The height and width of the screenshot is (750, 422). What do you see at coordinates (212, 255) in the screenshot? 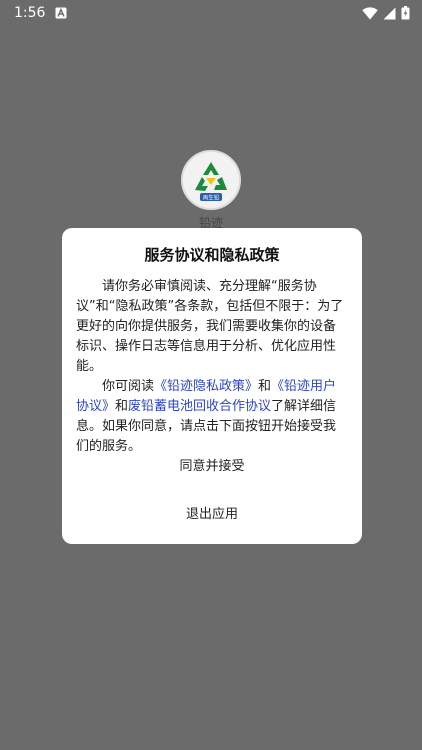
I see `dialog-title: 服务协议和隐私政策` at bounding box center [212, 255].